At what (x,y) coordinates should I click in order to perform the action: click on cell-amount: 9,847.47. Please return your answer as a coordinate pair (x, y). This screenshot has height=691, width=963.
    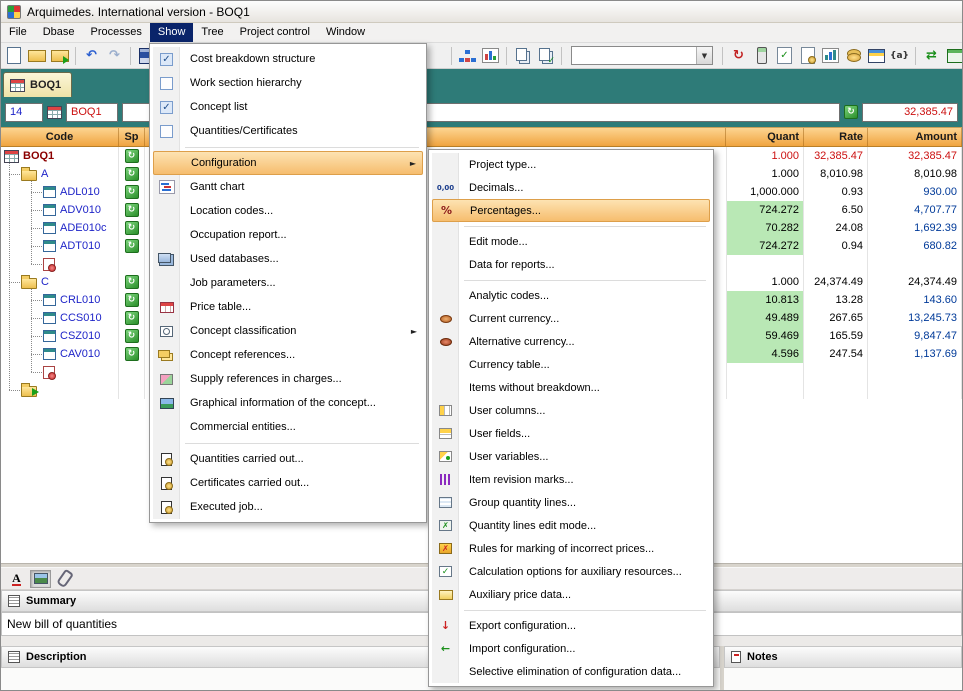
    Looking at the image, I should click on (915, 336).